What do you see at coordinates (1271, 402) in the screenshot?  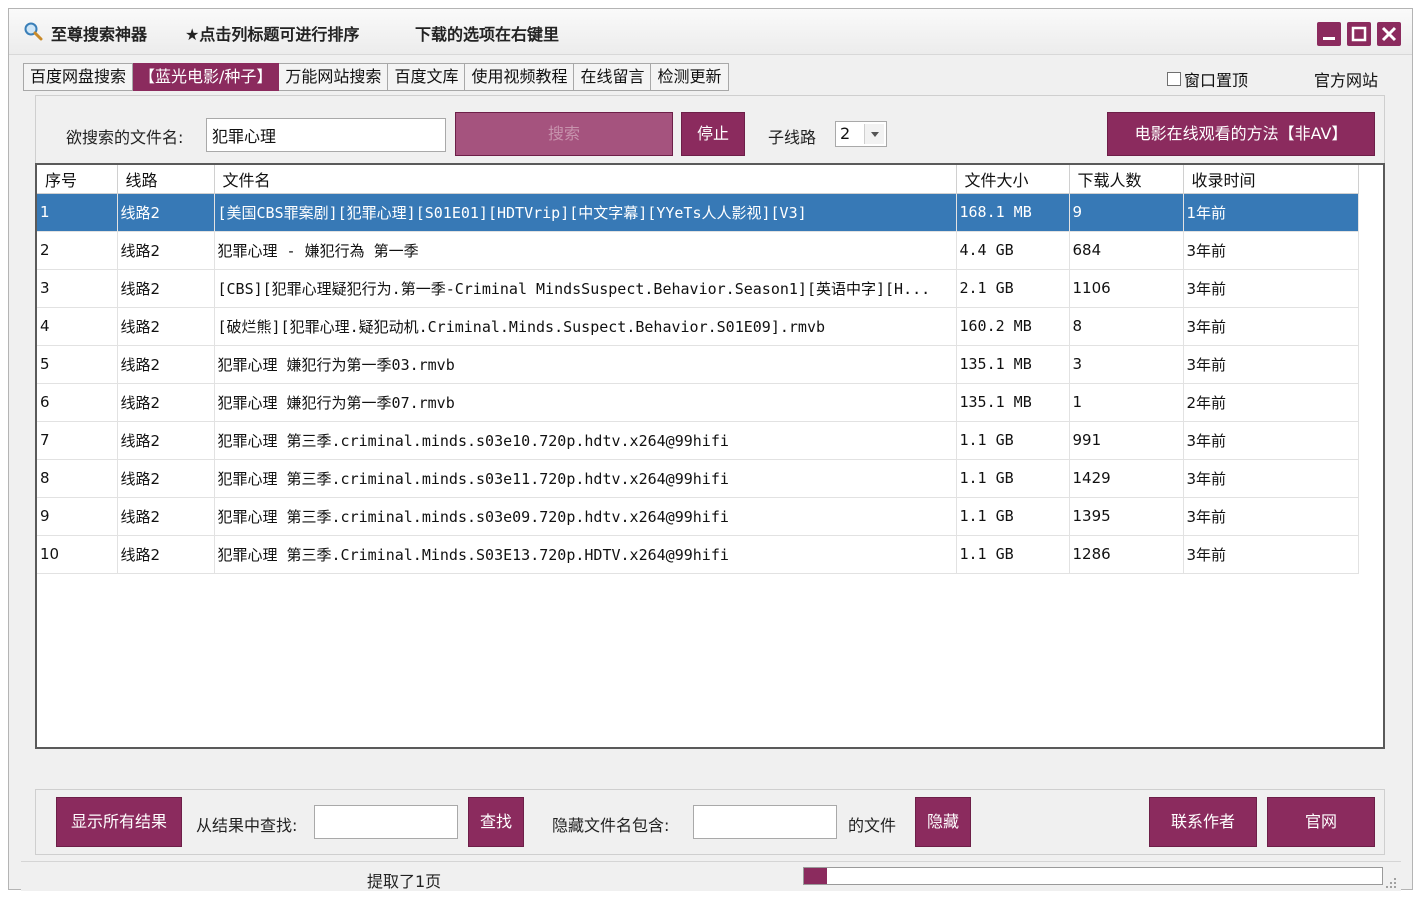 I see `cell-time: 2年前` at bounding box center [1271, 402].